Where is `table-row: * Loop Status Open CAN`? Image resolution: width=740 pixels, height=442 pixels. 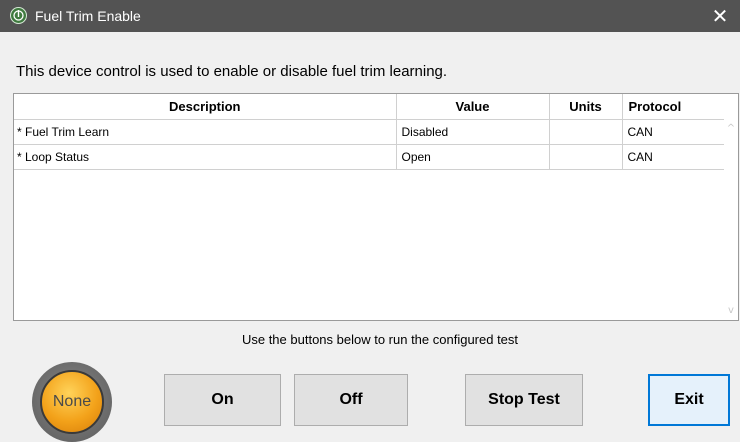 table-row: * Loop Status Open CAN is located at coordinates (370, 157).